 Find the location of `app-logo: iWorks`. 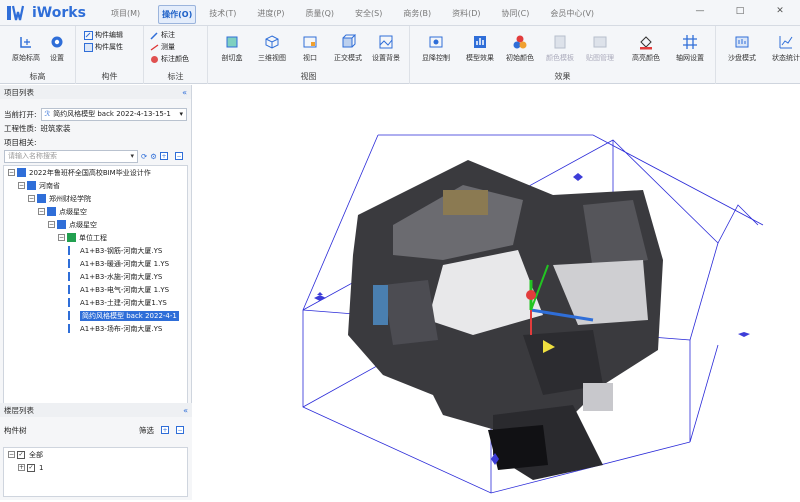

app-logo: iWorks is located at coordinates (46, 13).